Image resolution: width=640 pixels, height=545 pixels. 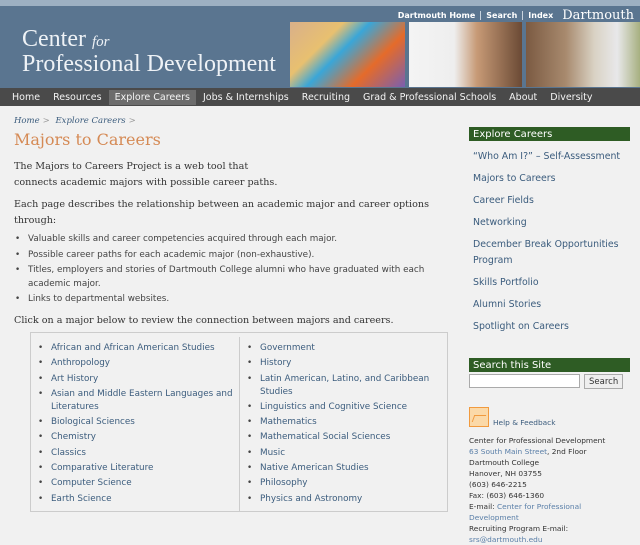 What do you see at coordinates (343, 348) in the screenshot?
I see `list-item: Government` at bounding box center [343, 348].